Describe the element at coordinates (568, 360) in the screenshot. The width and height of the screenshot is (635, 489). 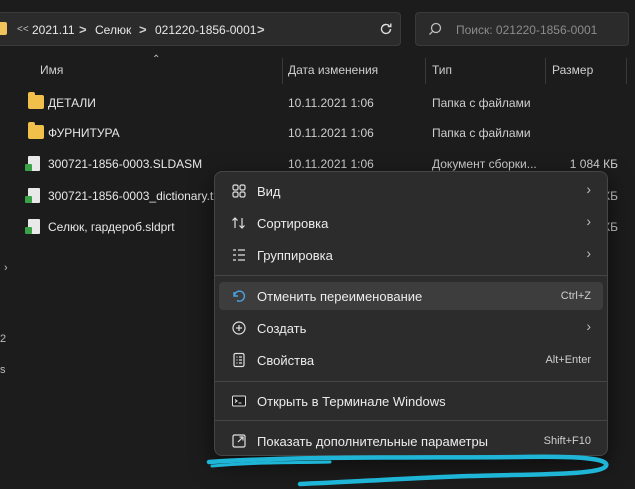
I see `menu-item-shortcut: Alt+Enter` at that location.